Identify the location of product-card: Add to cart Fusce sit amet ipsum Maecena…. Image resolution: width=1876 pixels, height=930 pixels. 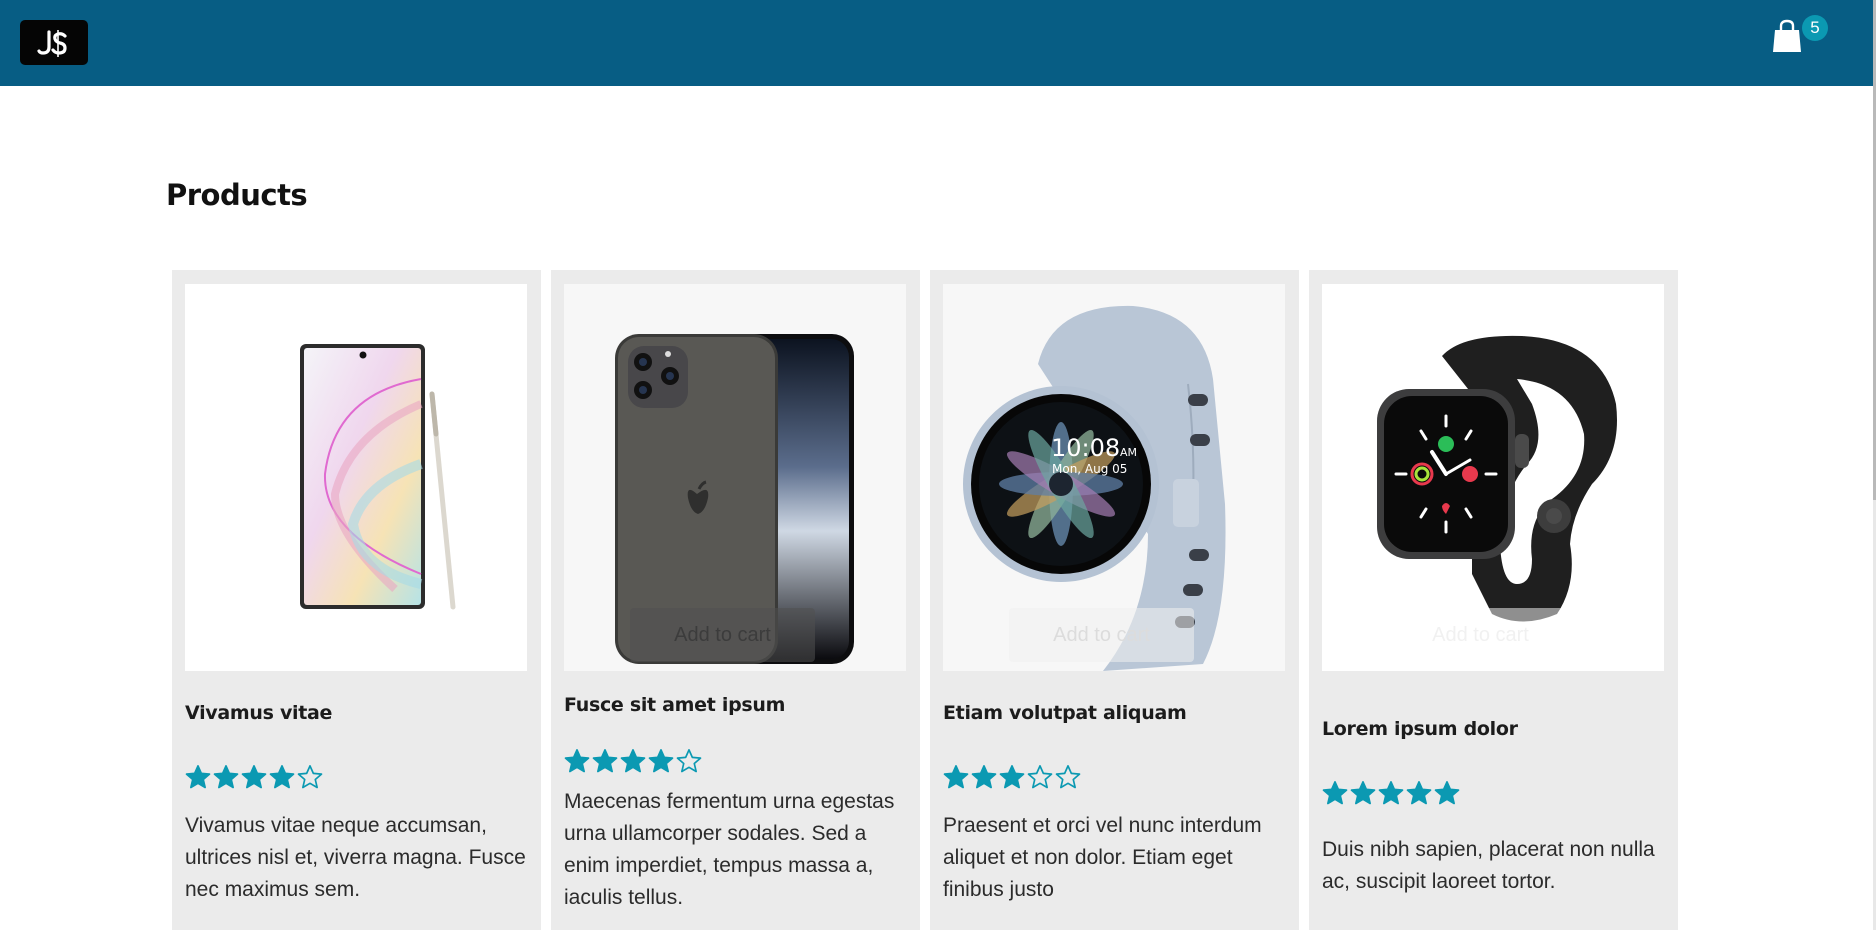
(735, 600).